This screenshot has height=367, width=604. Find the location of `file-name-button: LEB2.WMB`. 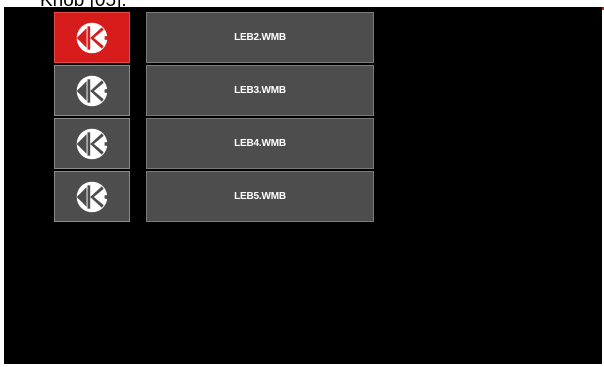

file-name-button: LEB2.WMB is located at coordinates (260, 37).